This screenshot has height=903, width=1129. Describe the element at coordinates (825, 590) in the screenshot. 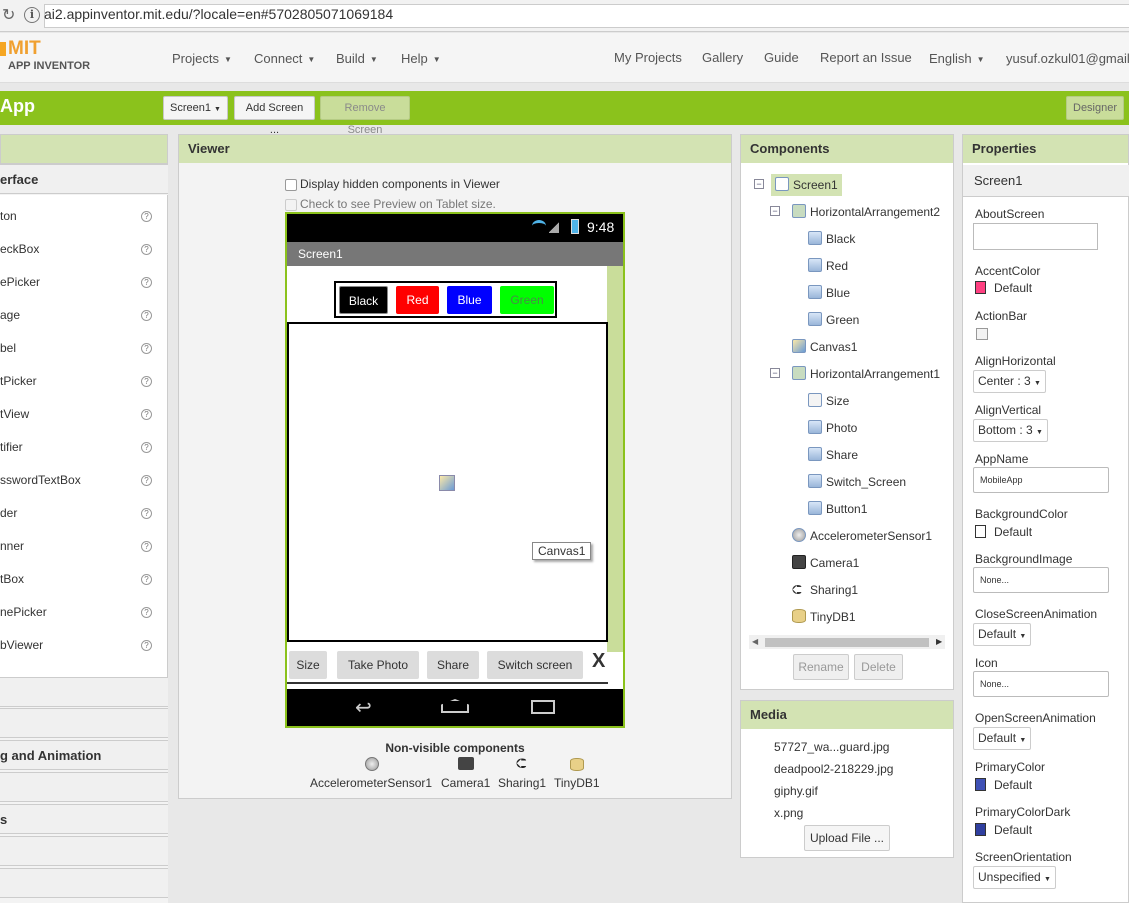

I see `tree-sharing1: ⮈ Sharing1` at that location.